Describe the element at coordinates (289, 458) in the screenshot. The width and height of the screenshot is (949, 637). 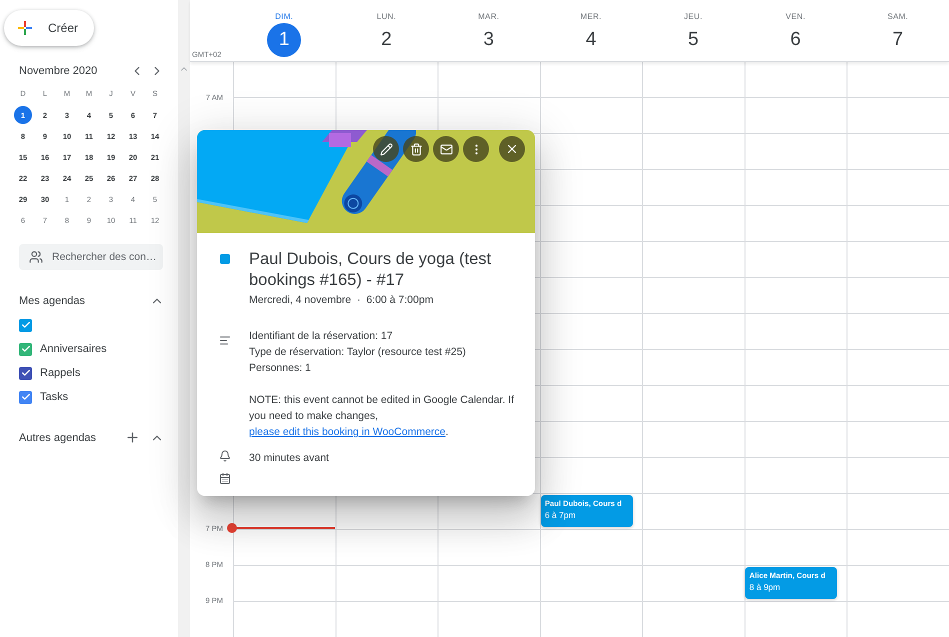
I see `reminder-text: 30 minutes avant` at that location.